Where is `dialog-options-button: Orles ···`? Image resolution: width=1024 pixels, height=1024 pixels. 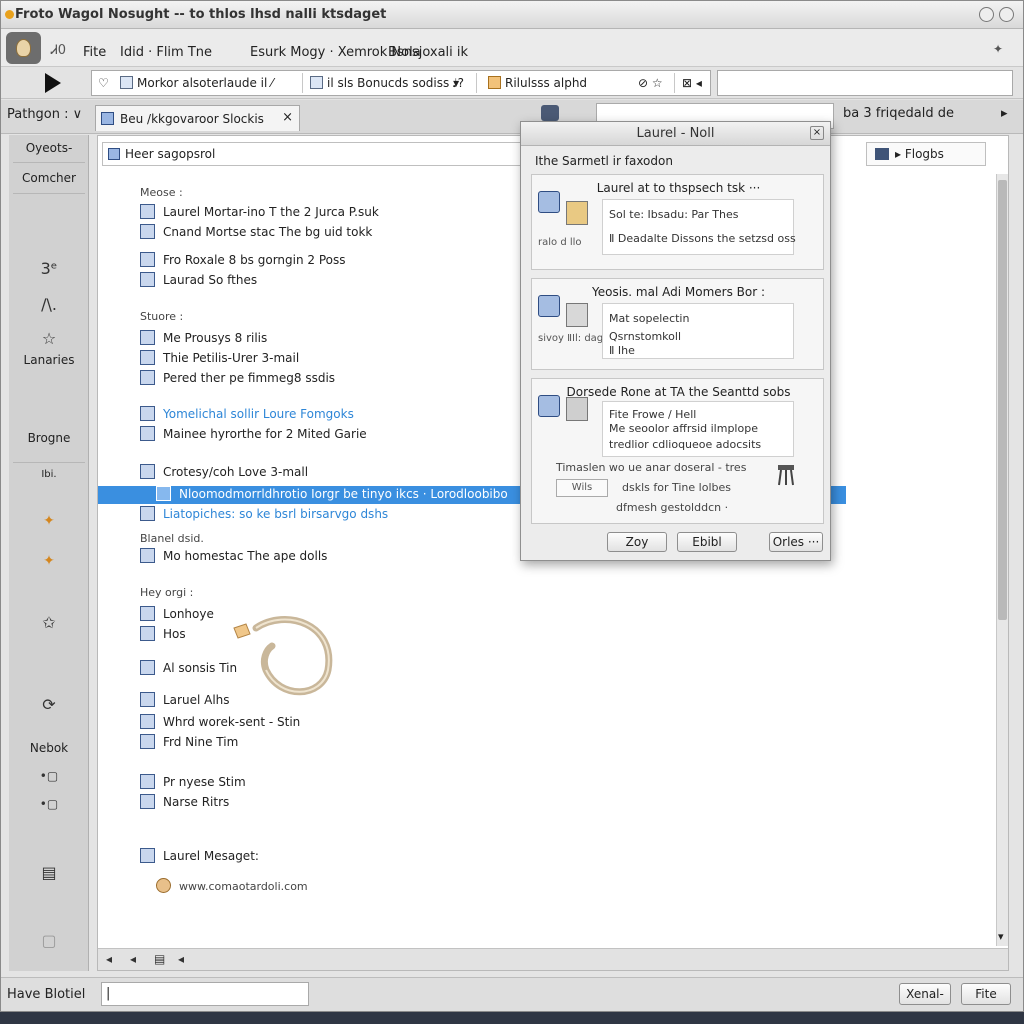 dialog-options-button: Orles ··· is located at coordinates (796, 542).